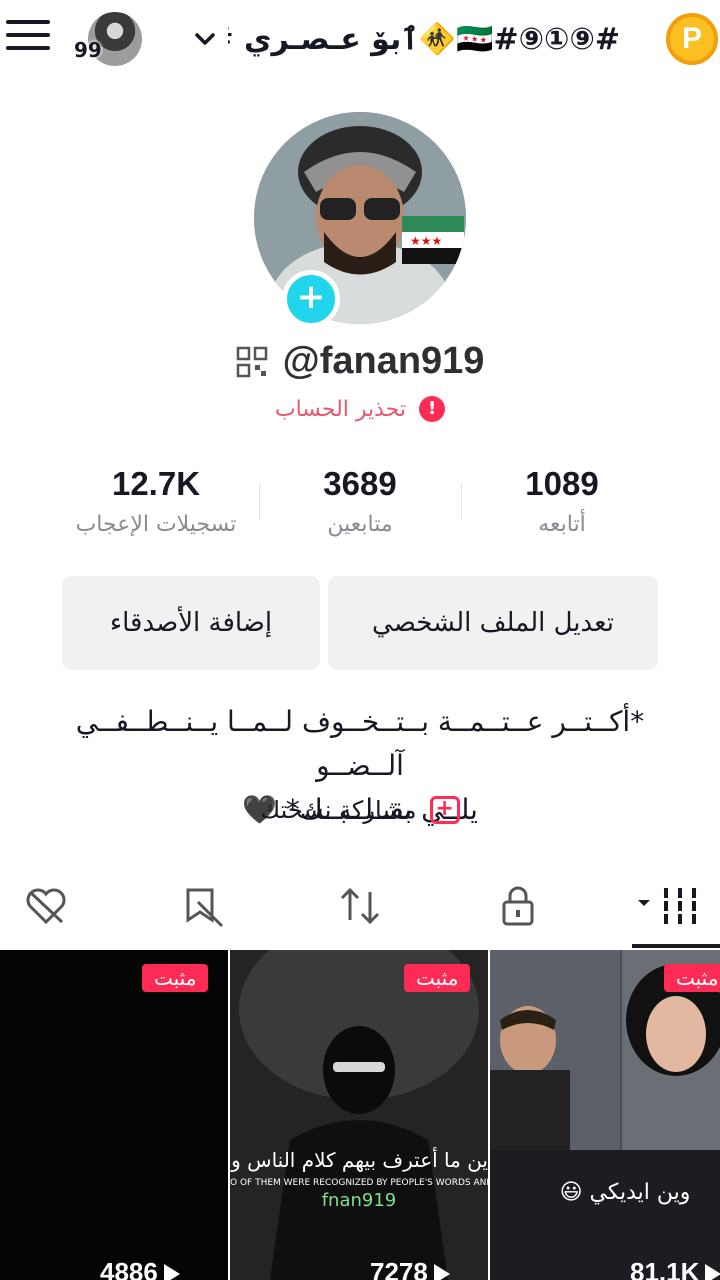  I want to click on stat-followers: 3689 متابعين, so click(360, 499).